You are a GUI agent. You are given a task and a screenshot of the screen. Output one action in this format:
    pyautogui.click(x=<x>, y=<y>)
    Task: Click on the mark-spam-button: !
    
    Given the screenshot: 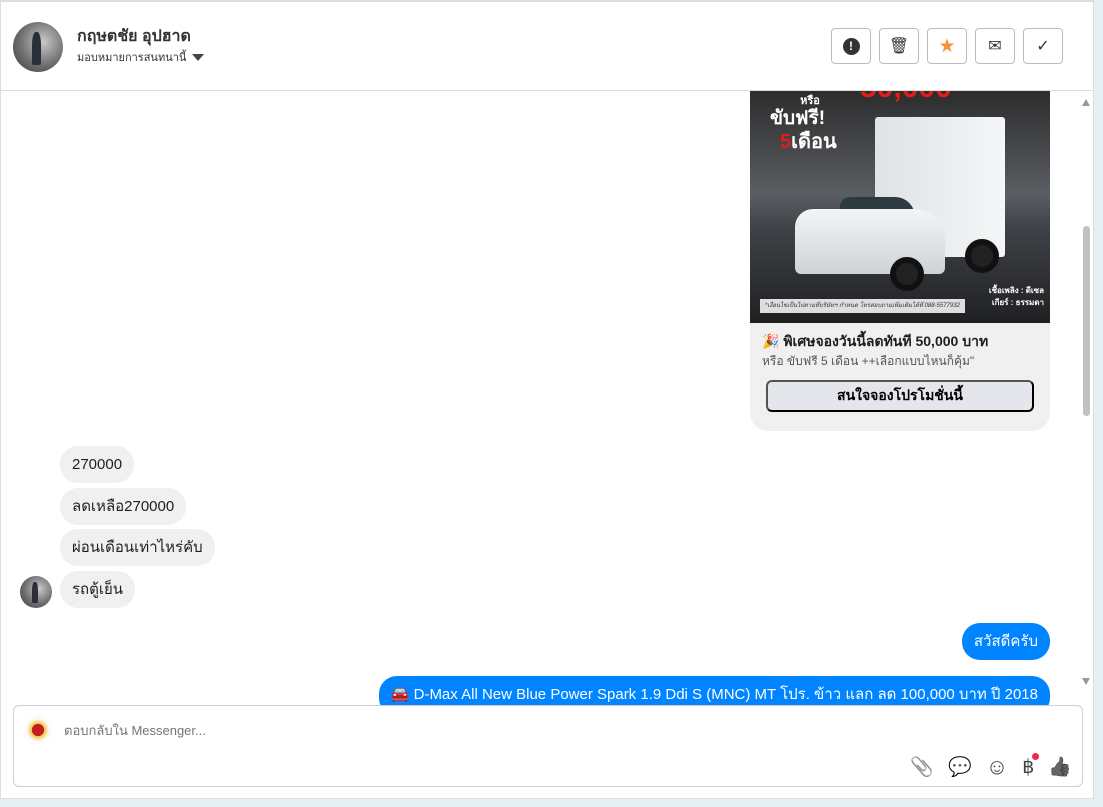 What is the action you would take?
    pyautogui.click(x=851, y=46)
    